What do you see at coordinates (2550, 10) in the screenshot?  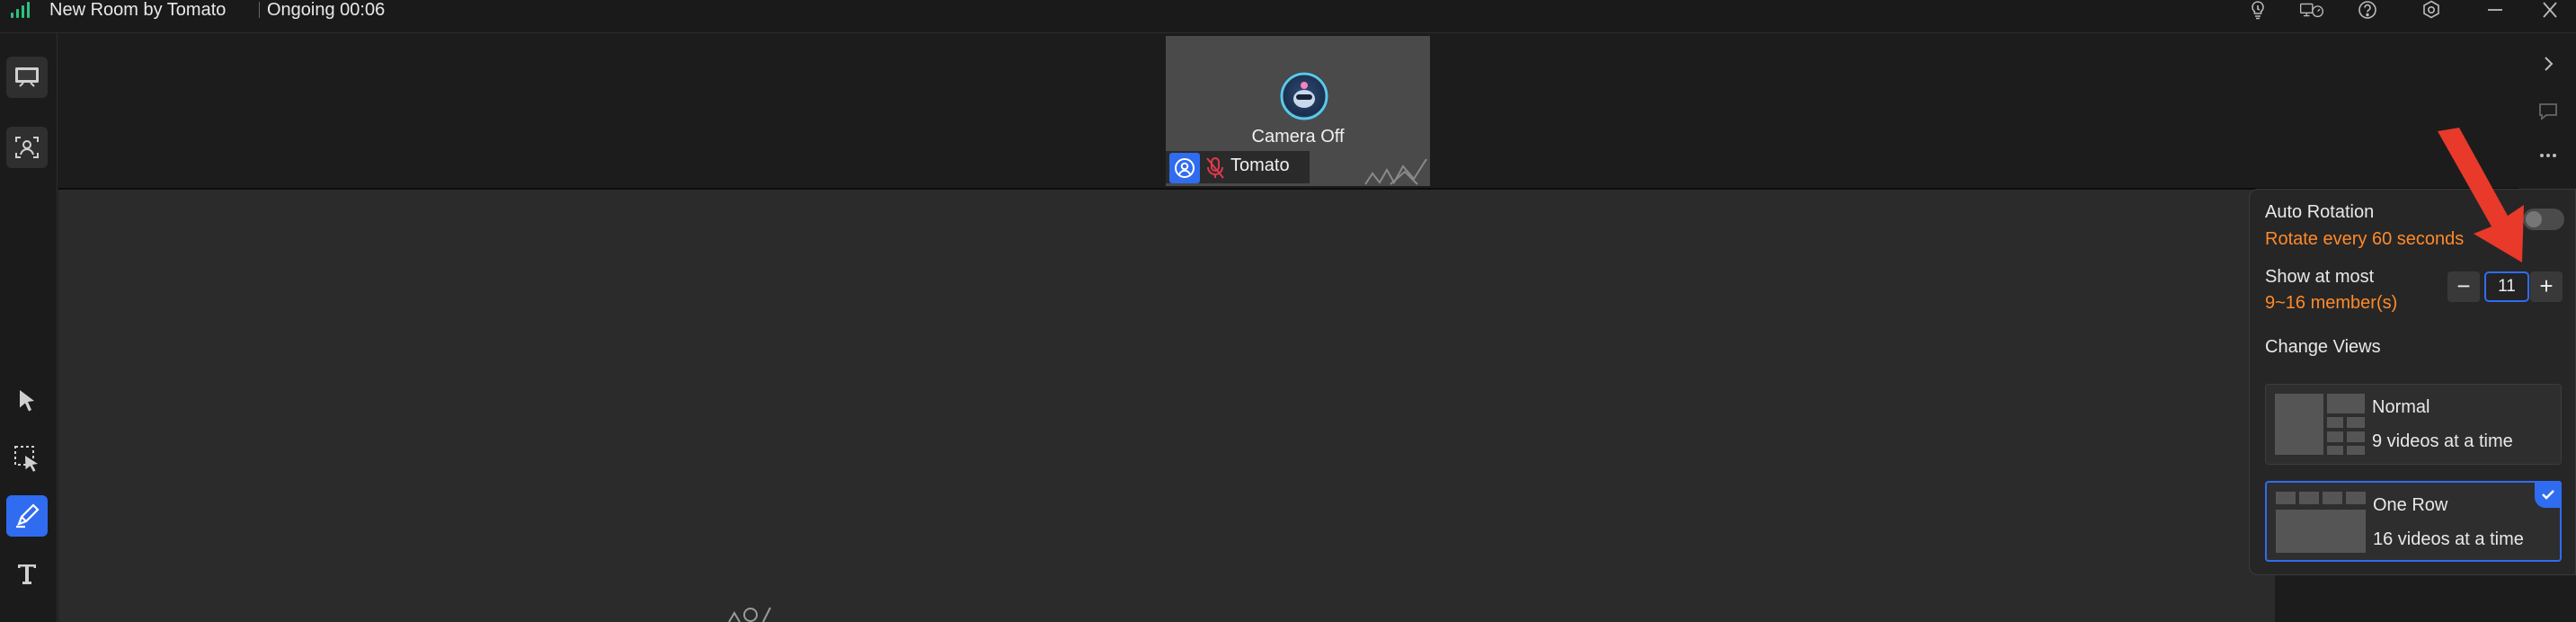 I see `close-icon` at bounding box center [2550, 10].